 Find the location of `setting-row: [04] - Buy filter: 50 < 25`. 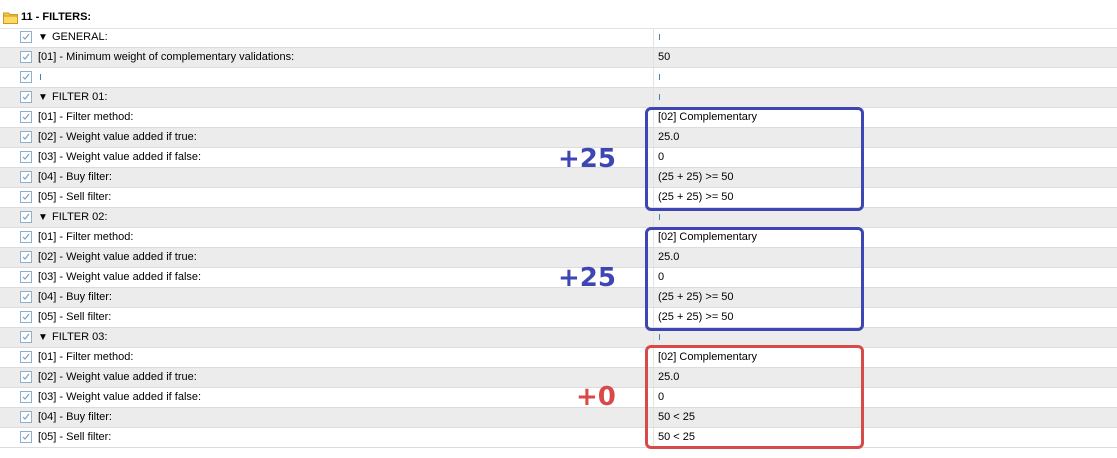

setting-row: [04] - Buy filter: 50 < 25 is located at coordinates (558, 418).